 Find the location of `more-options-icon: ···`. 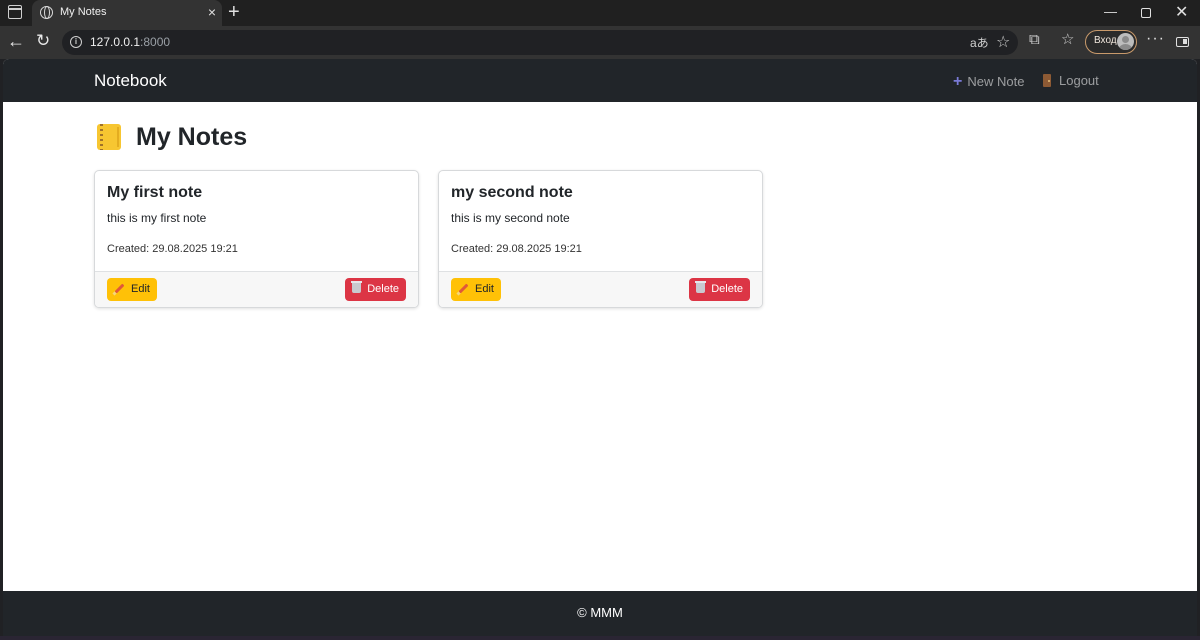

more-options-icon: ··· is located at coordinates (1155, 39).